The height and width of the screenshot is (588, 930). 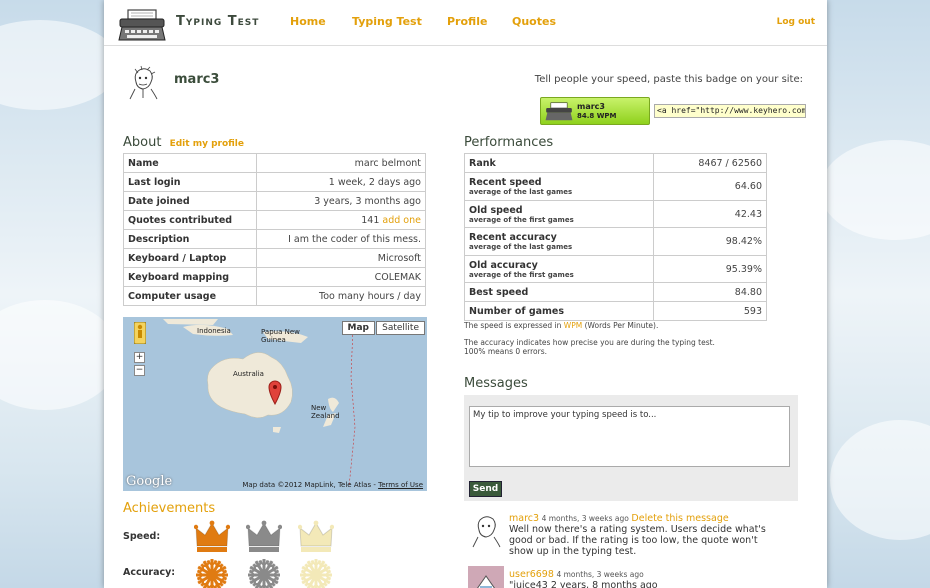 What do you see at coordinates (513, 237) in the screenshot?
I see `row-label-text: Recent accuracy` at bounding box center [513, 237].